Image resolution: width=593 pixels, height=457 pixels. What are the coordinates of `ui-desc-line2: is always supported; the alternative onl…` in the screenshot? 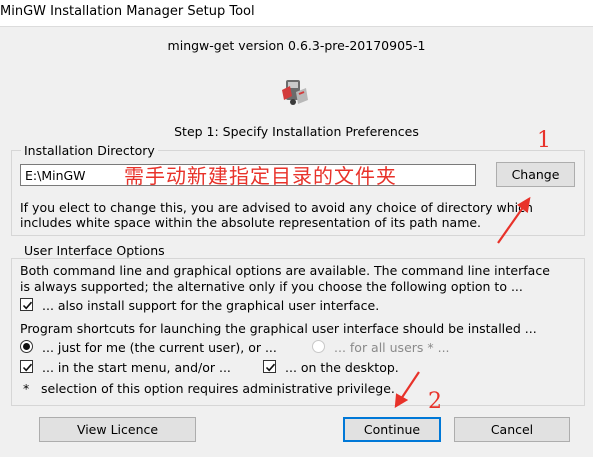 It's located at (271, 286).